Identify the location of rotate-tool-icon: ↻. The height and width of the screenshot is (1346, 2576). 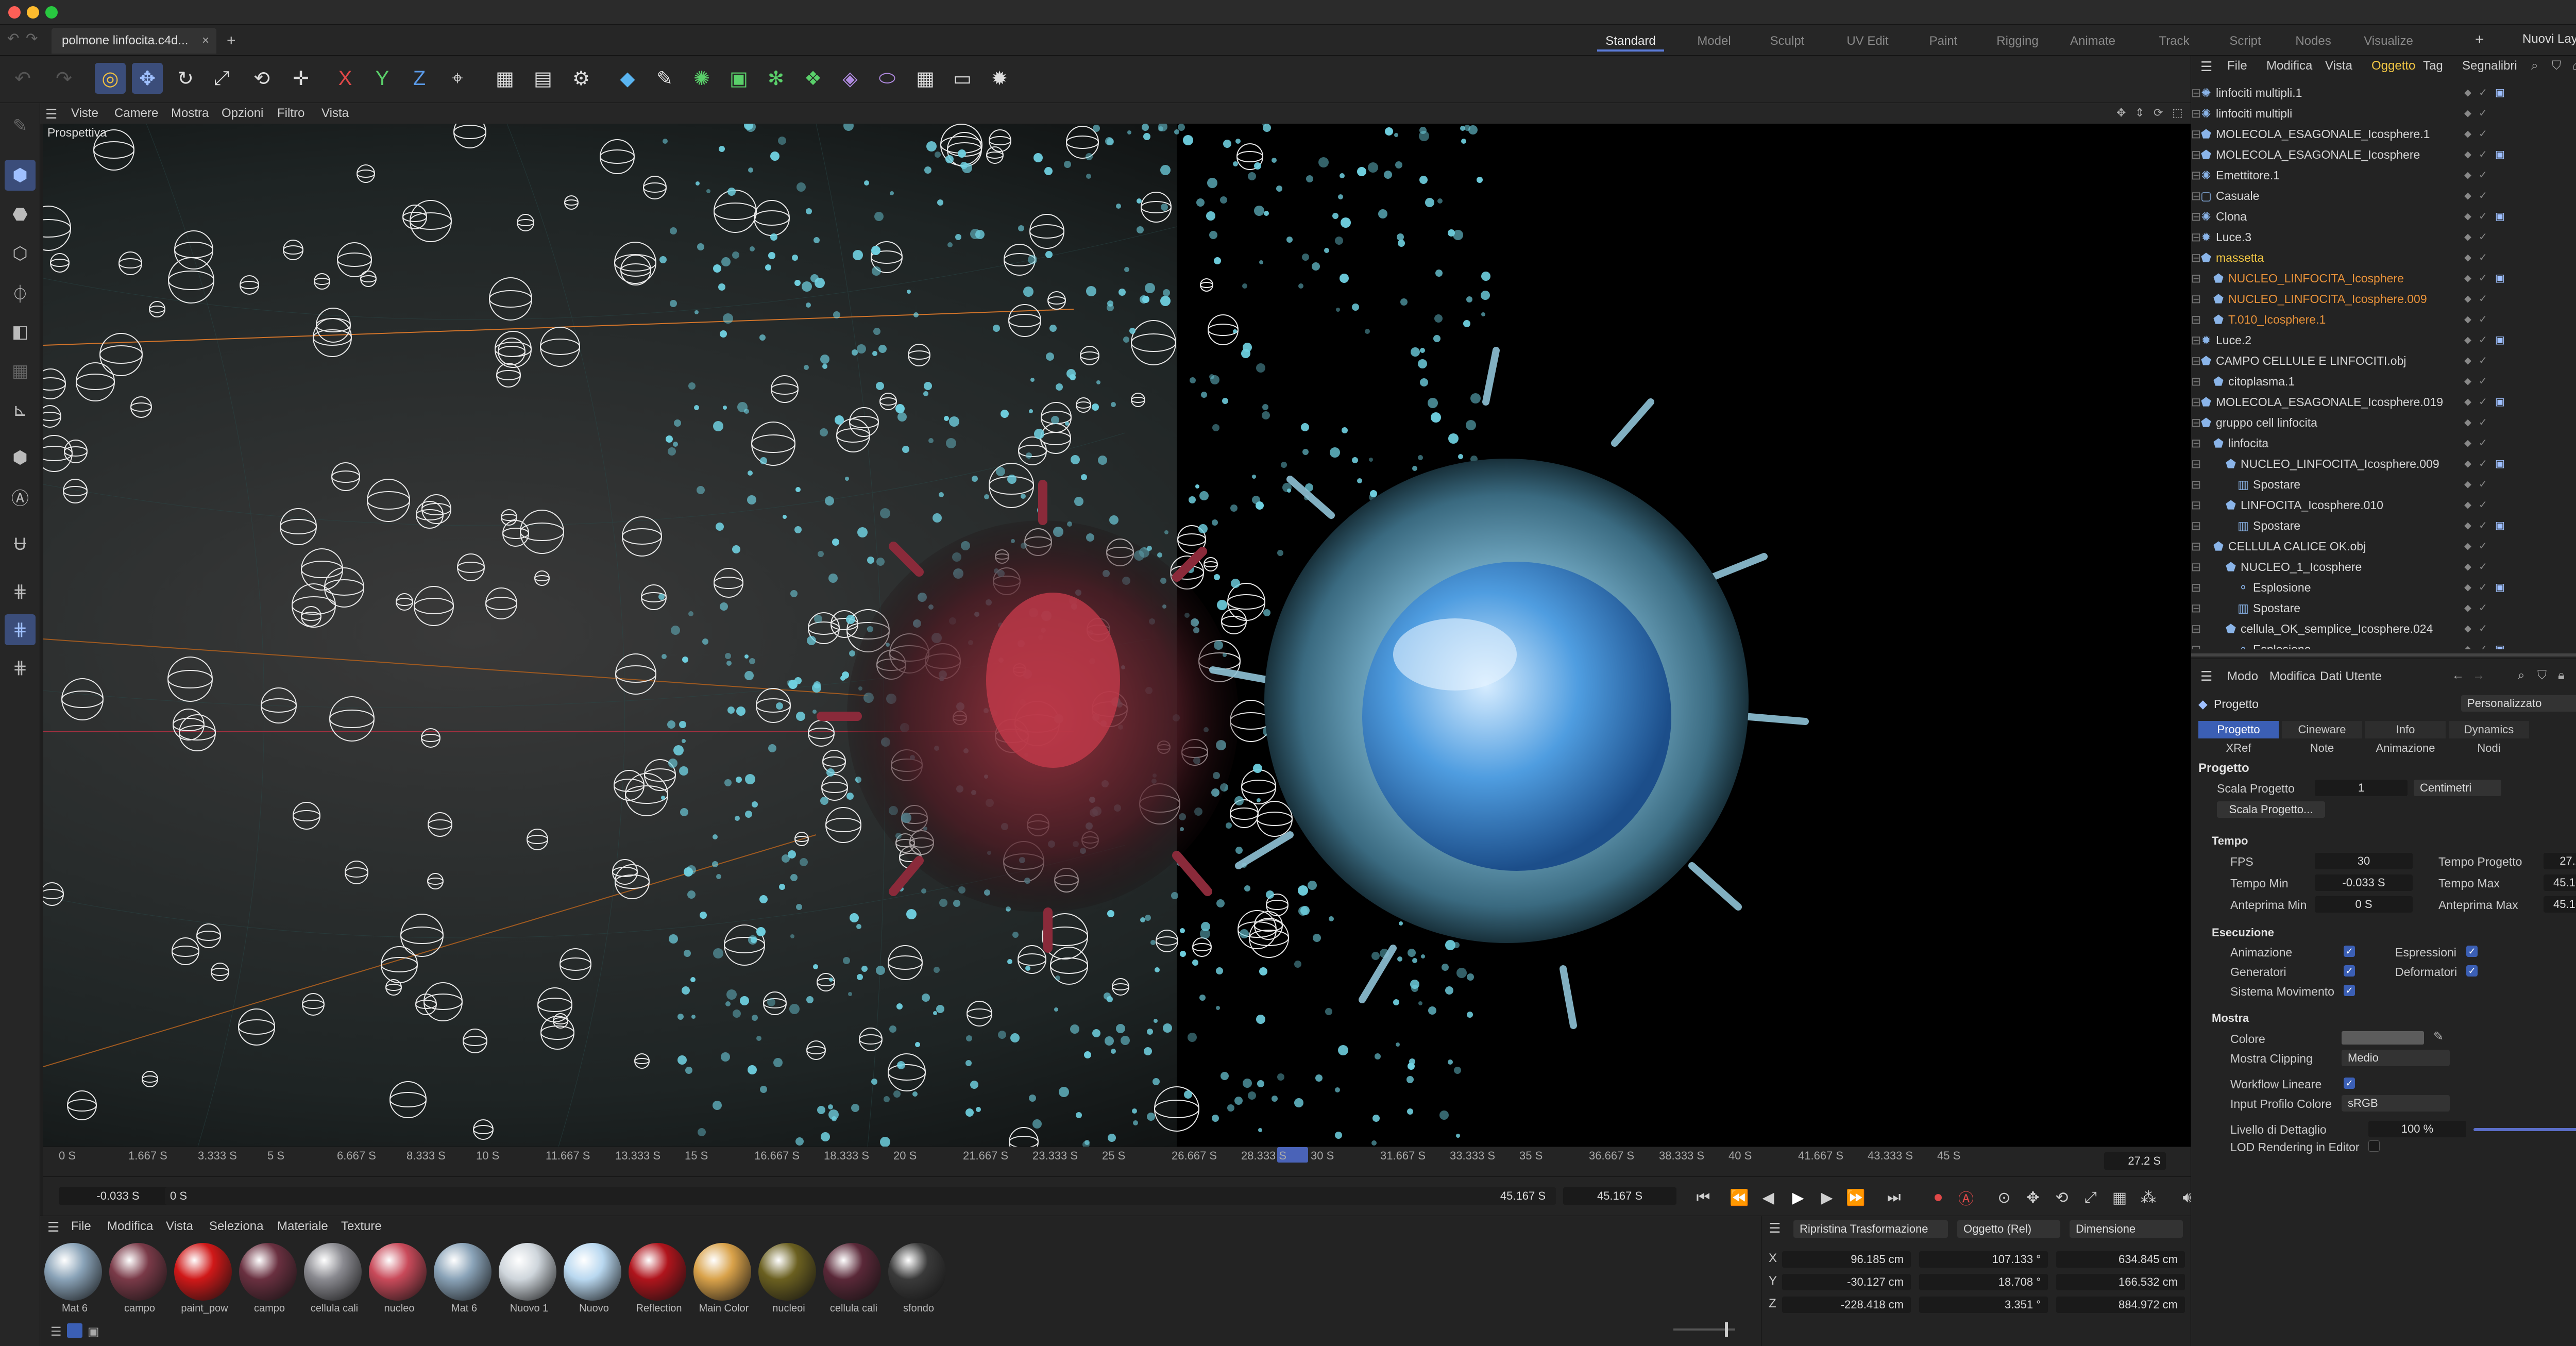
(185, 78).